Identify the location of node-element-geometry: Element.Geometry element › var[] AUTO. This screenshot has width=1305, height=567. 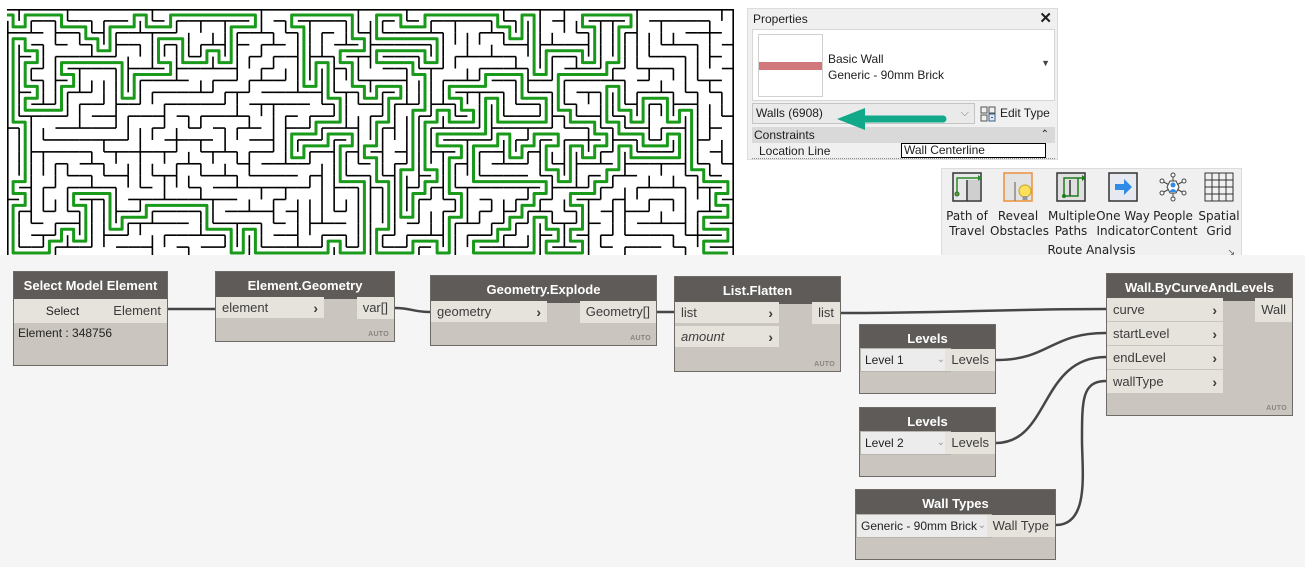
(305, 306).